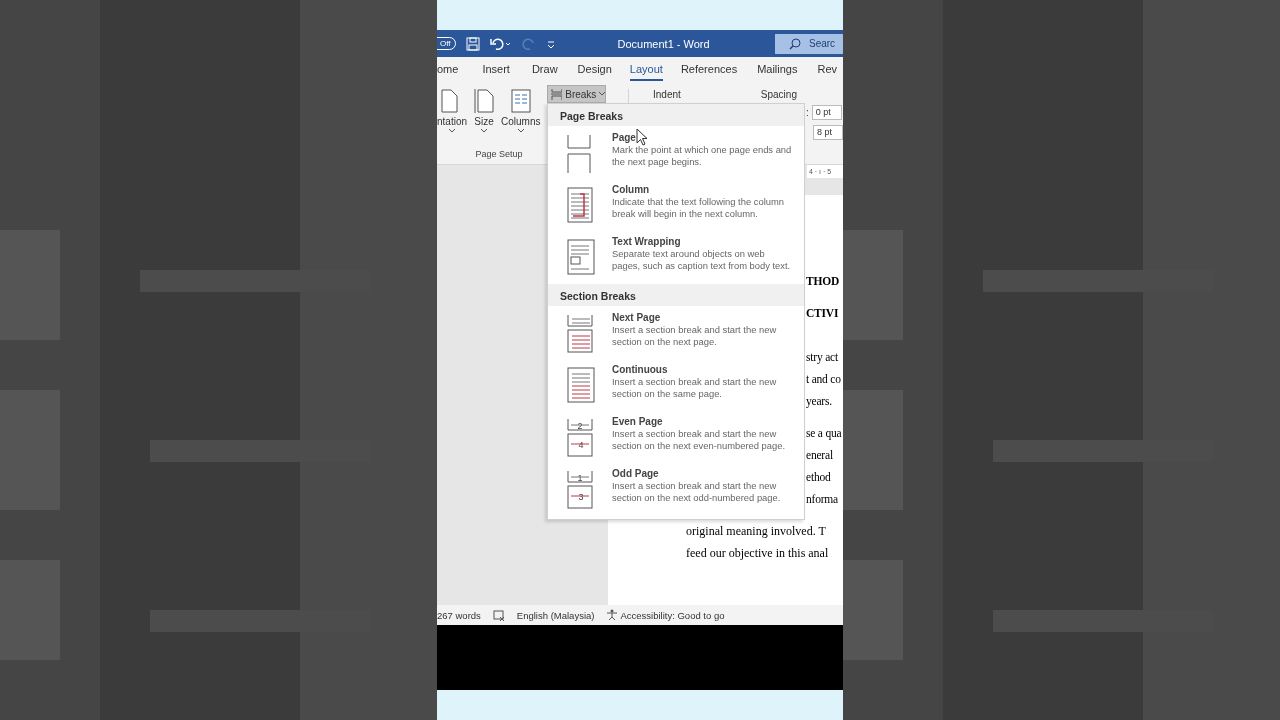 The width and height of the screenshot is (1280, 720). Describe the element at coordinates (667, 95) in the screenshot. I see `indent-label: Indent` at that location.